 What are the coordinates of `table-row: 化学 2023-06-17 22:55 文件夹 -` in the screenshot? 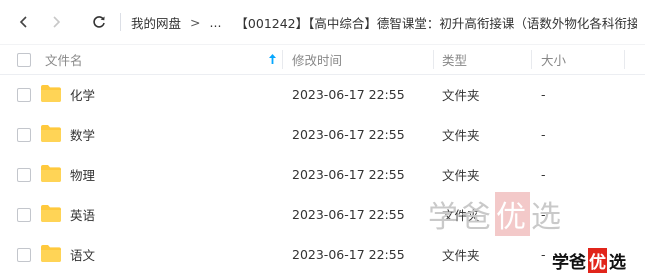 It's located at (322, 94).